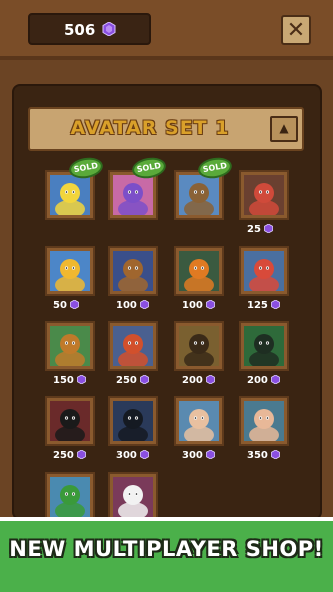  I want to click on close-button: ✕, so click(296, 30).